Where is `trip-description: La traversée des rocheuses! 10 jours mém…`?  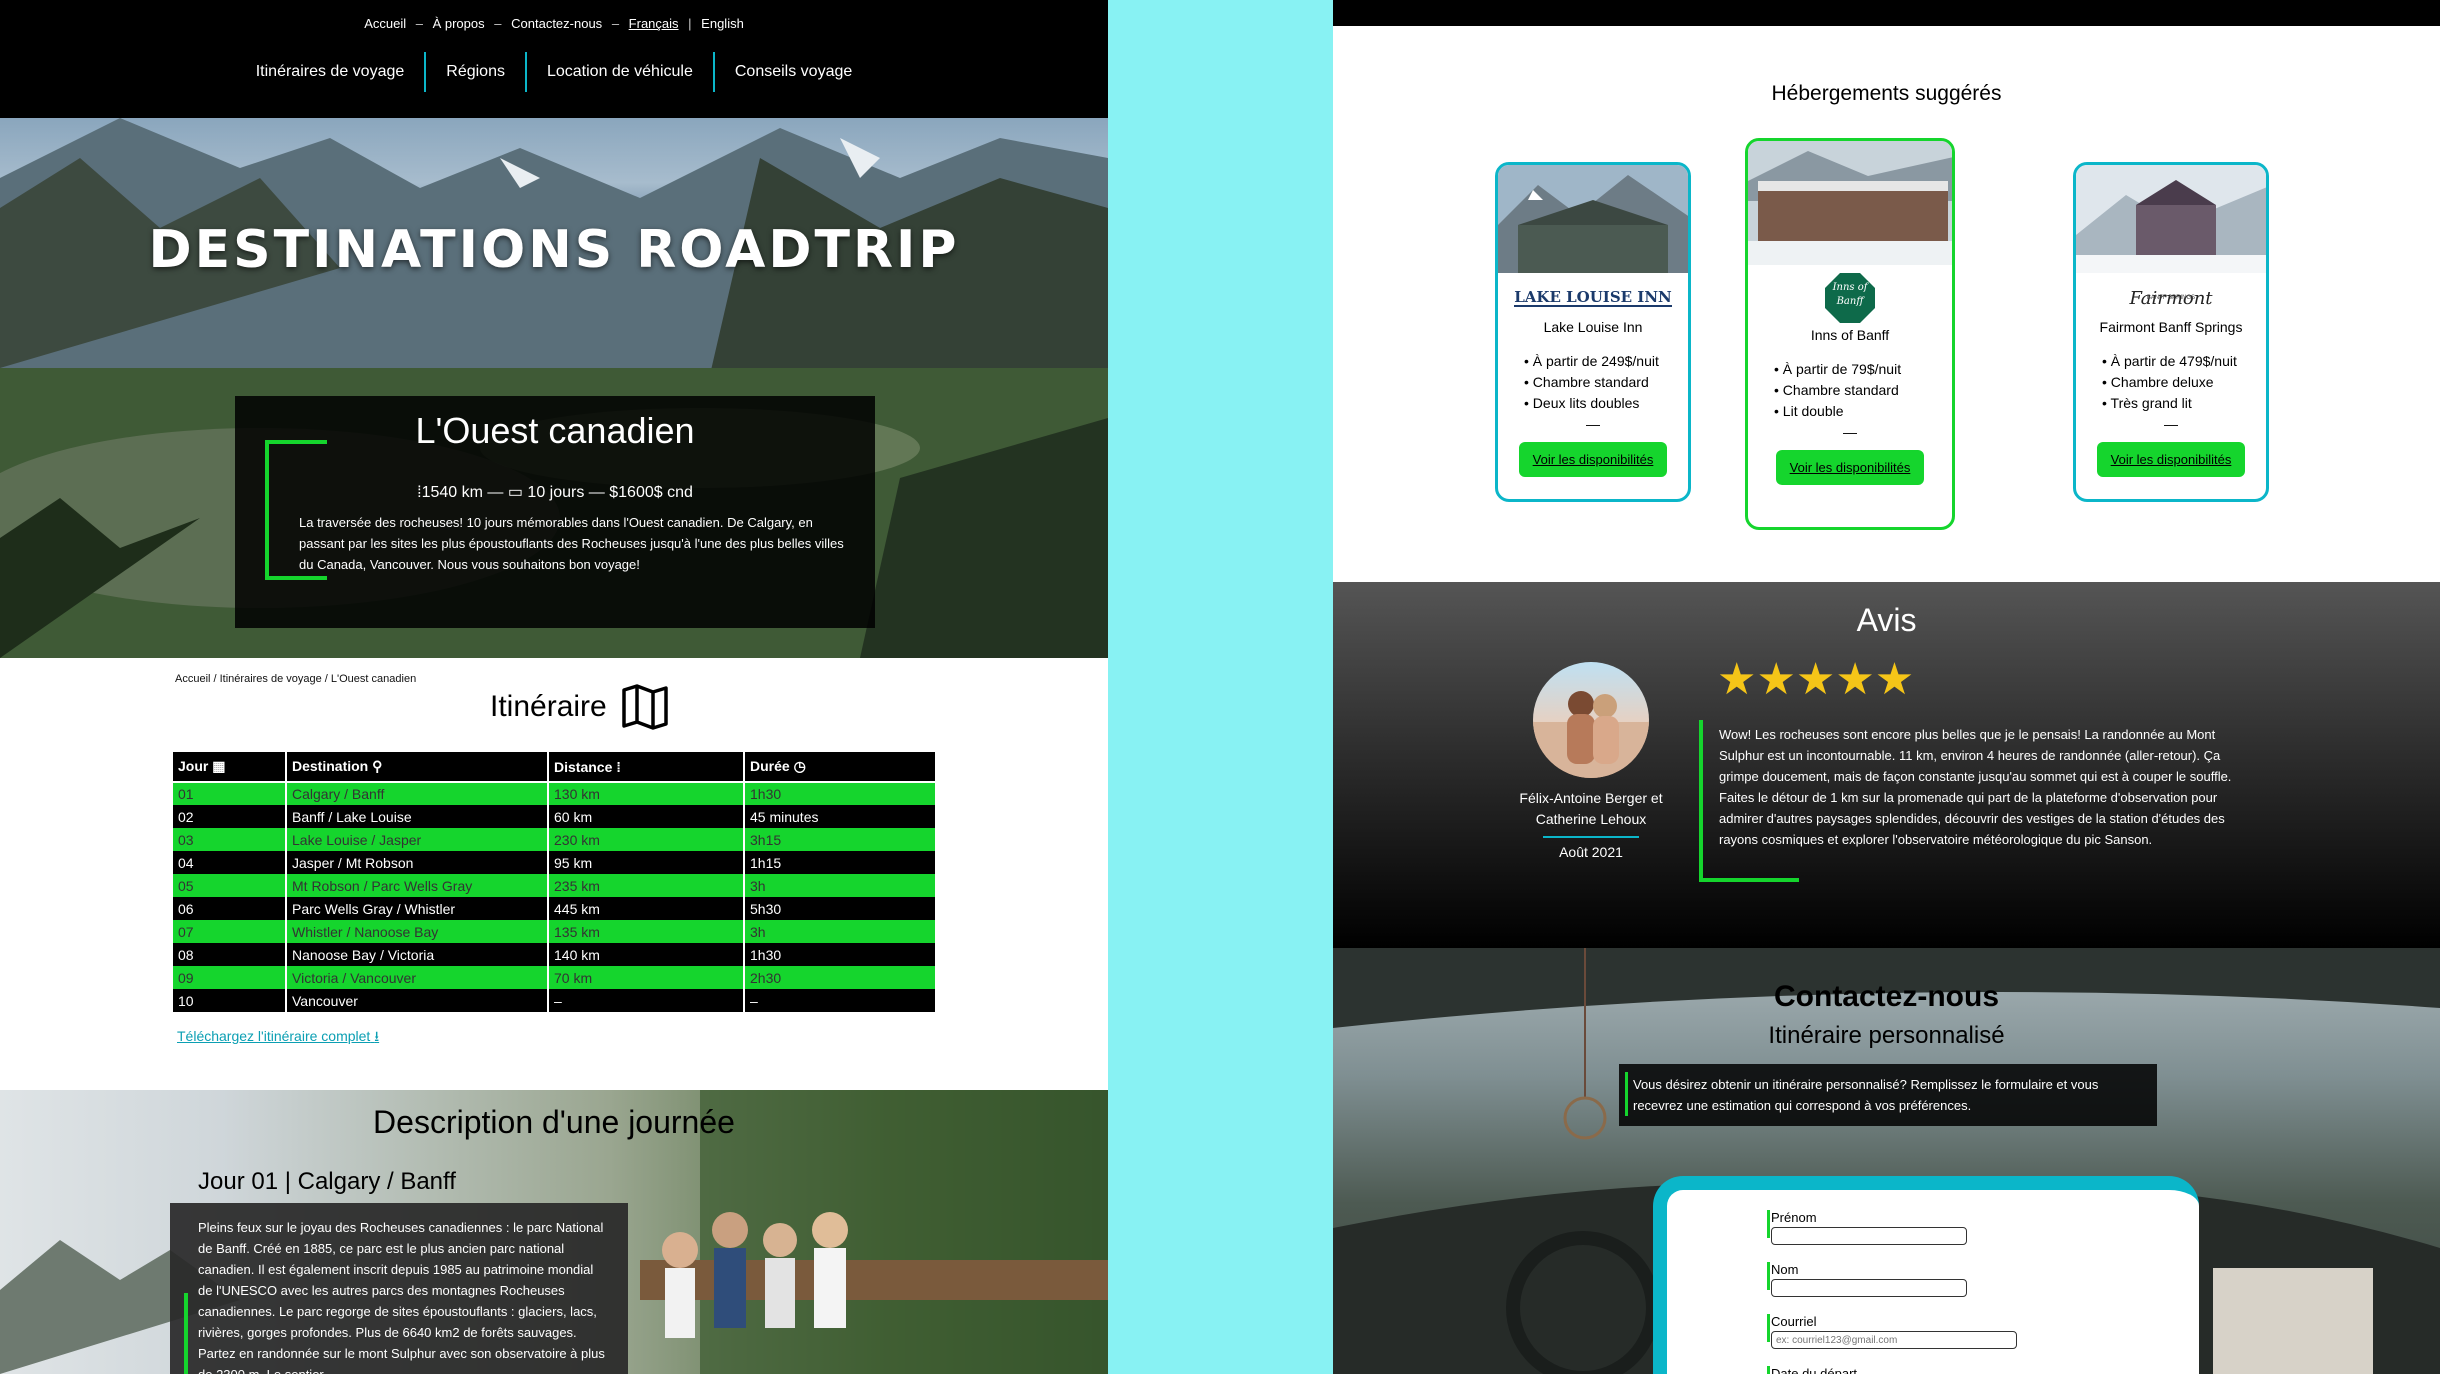 trip-description: La traversée des rocheuses! 10 jours mém… is located at coordinates (571, 543).